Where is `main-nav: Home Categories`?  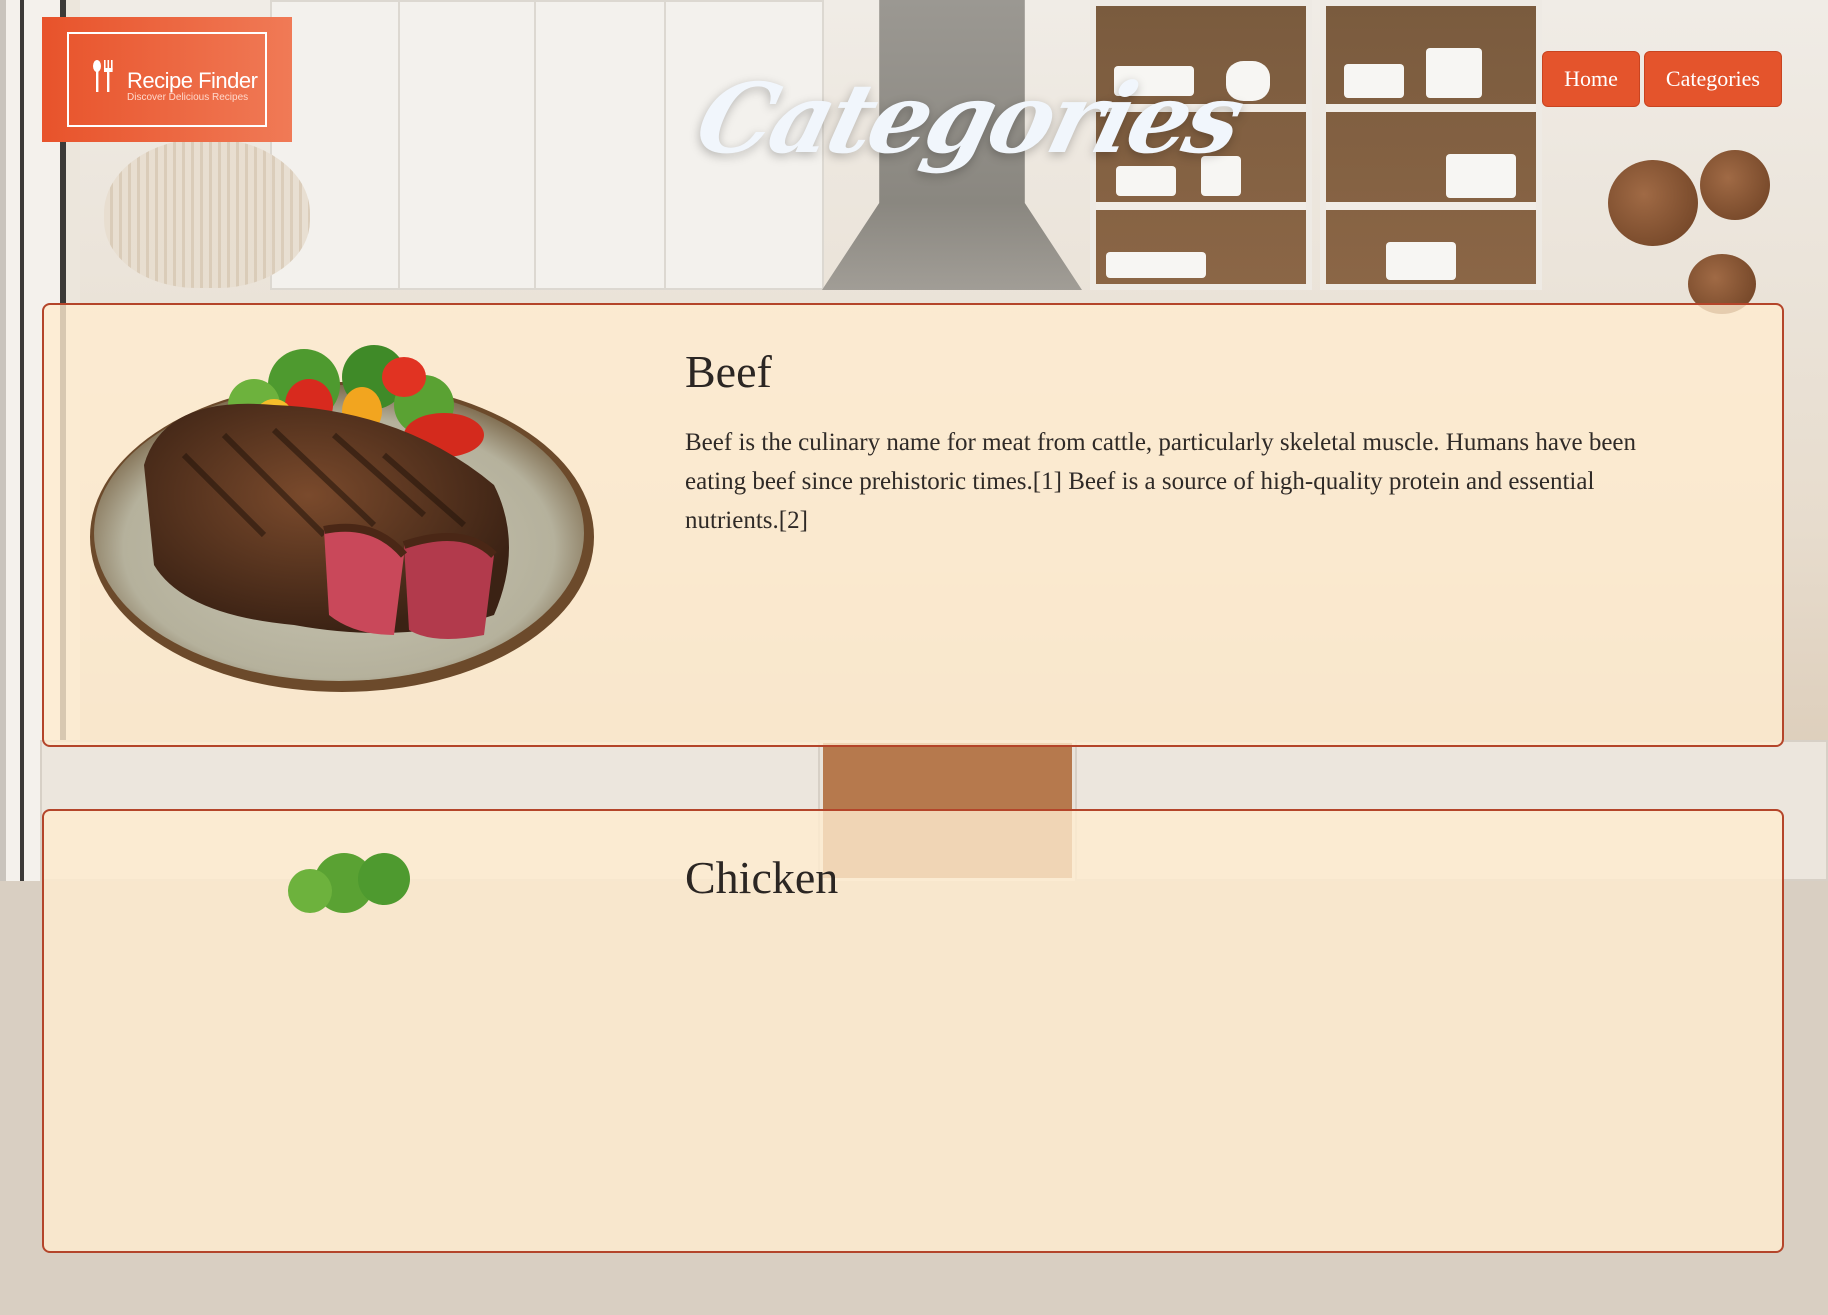
main-nav: Home Categories is located at coordinates (1662, 79).